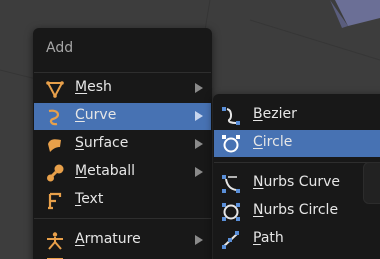 This screenshot has height=259, width=380. I want to click on path-icon, so click(230, 240).